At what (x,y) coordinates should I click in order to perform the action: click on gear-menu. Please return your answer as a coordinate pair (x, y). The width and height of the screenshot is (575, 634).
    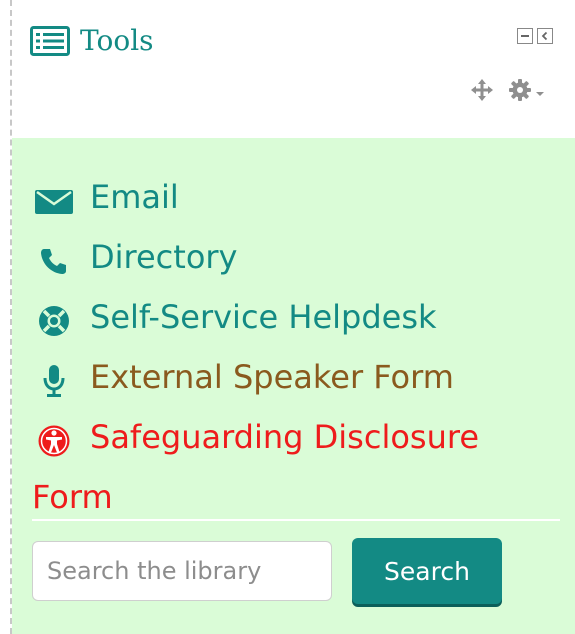
    Looking at the image, I should click on (526, 92).